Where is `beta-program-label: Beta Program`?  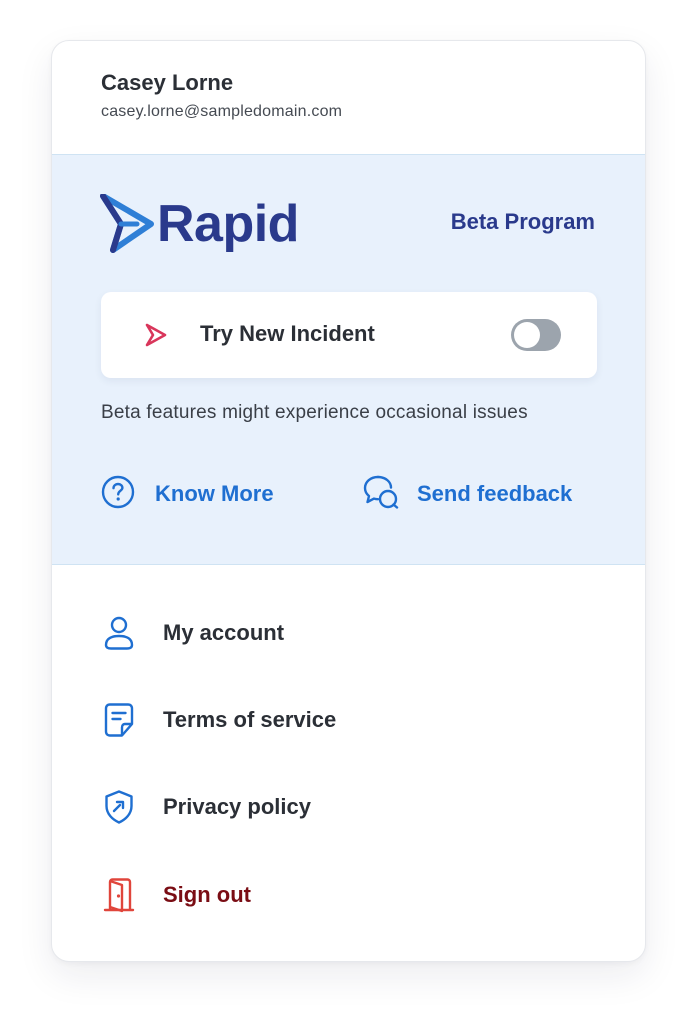 beta-program-label: Beta Program is located at coordinates (522, 221).